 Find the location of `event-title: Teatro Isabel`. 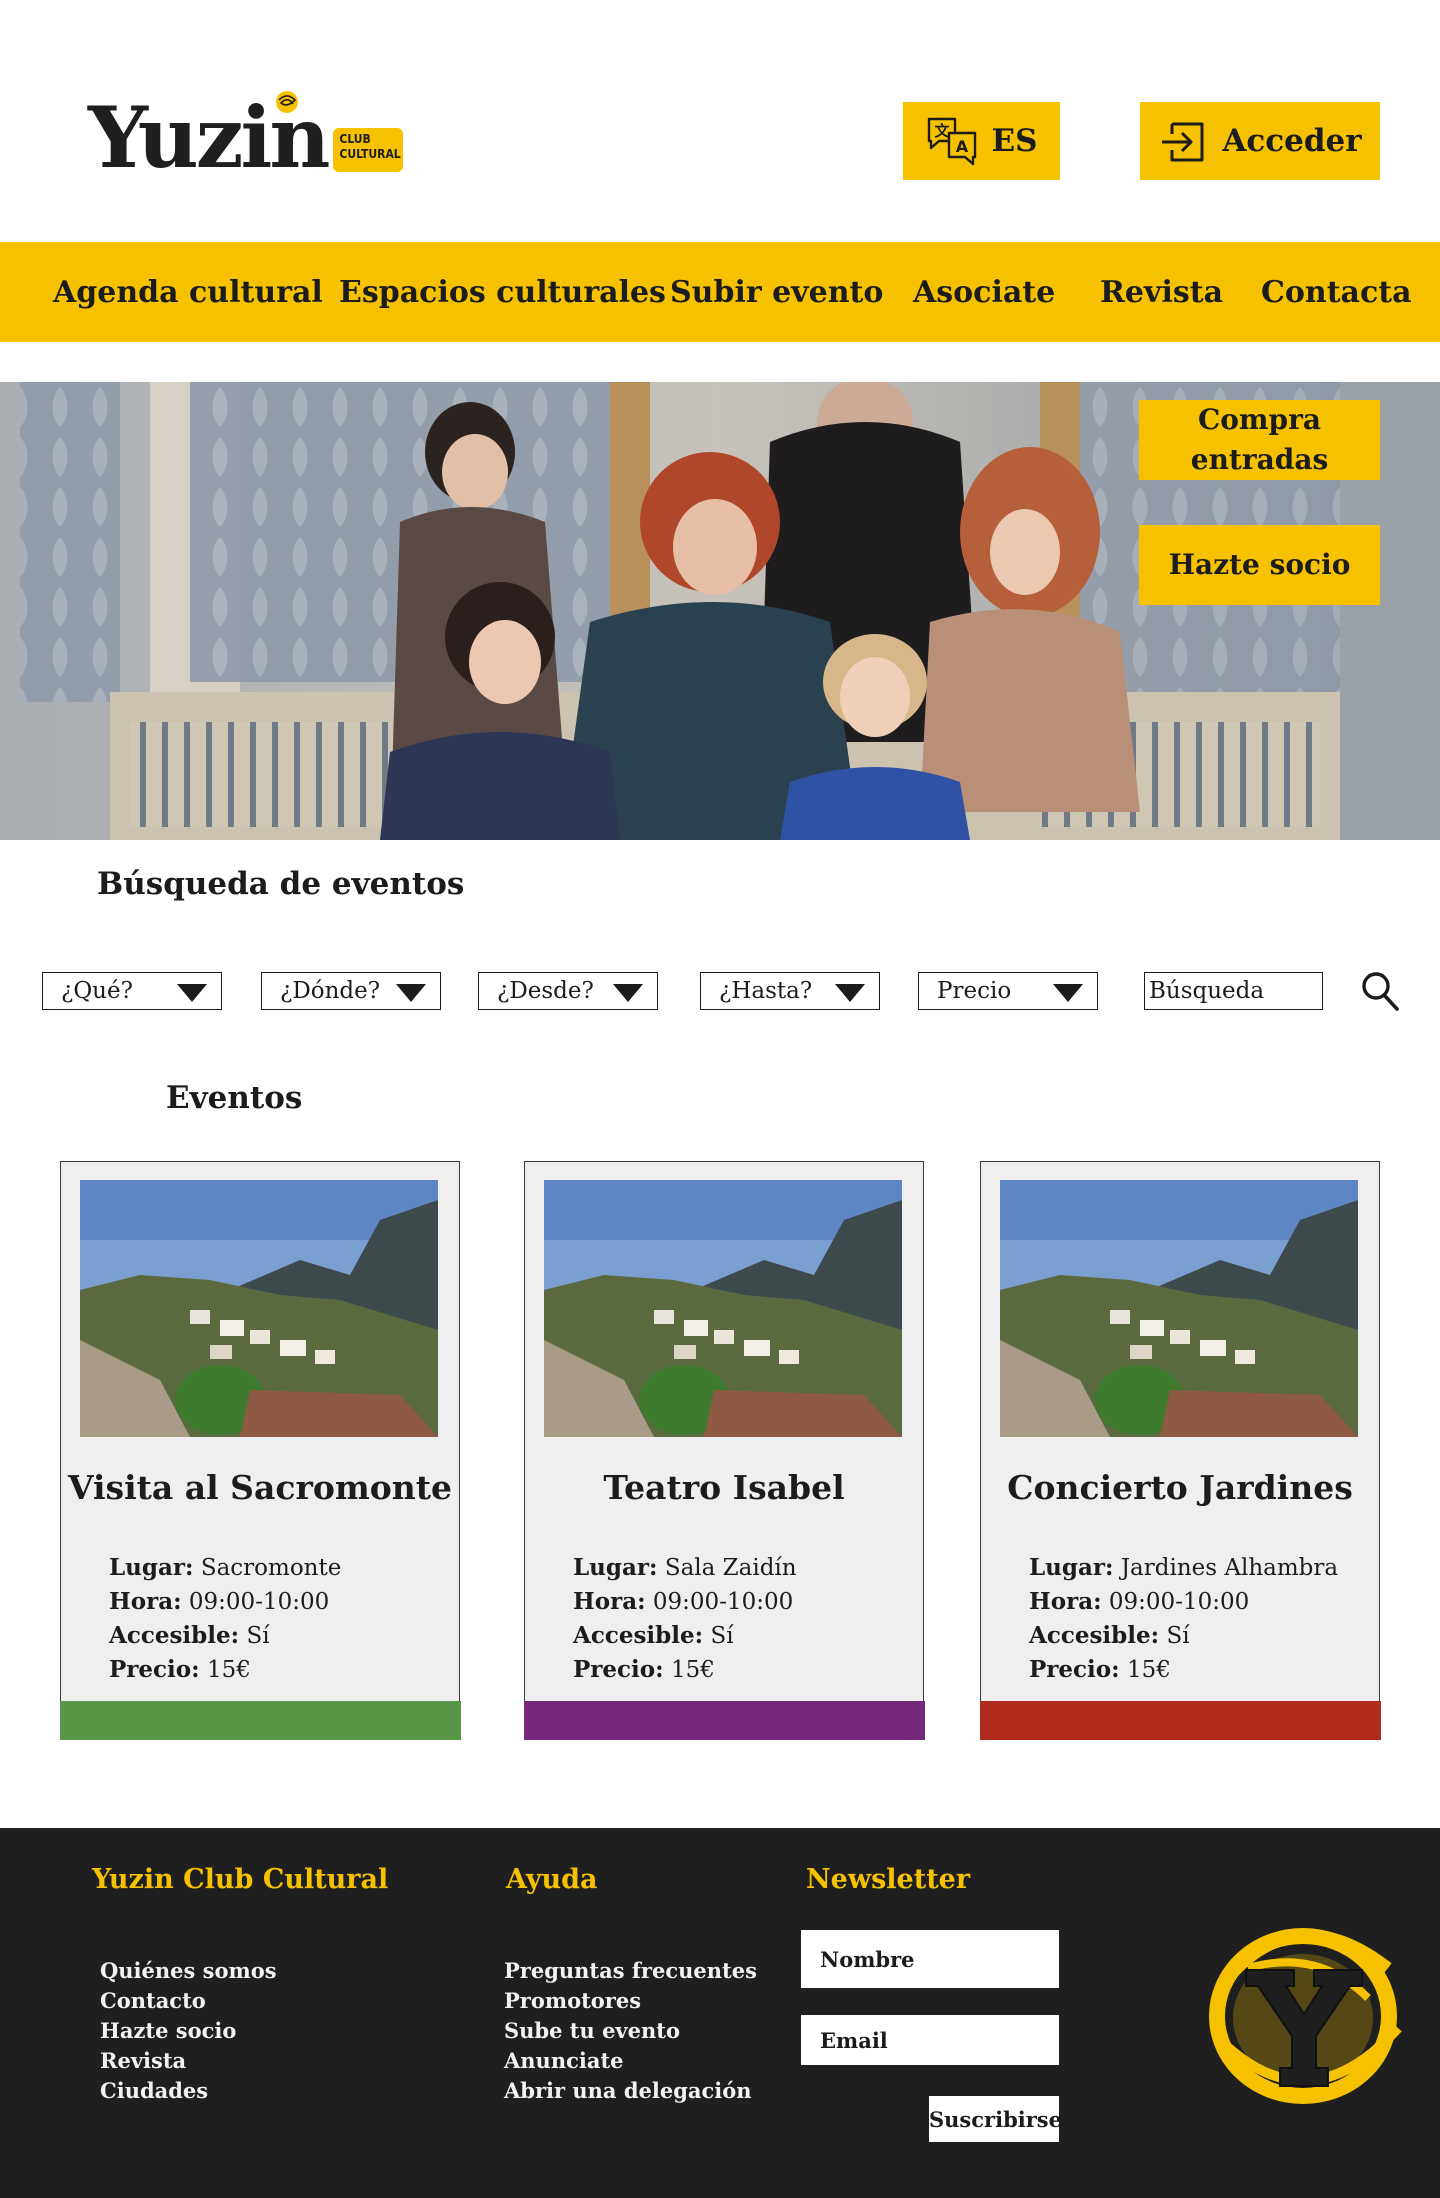

event-title: Teatro Isabel is located at coordinates (724, 1487).